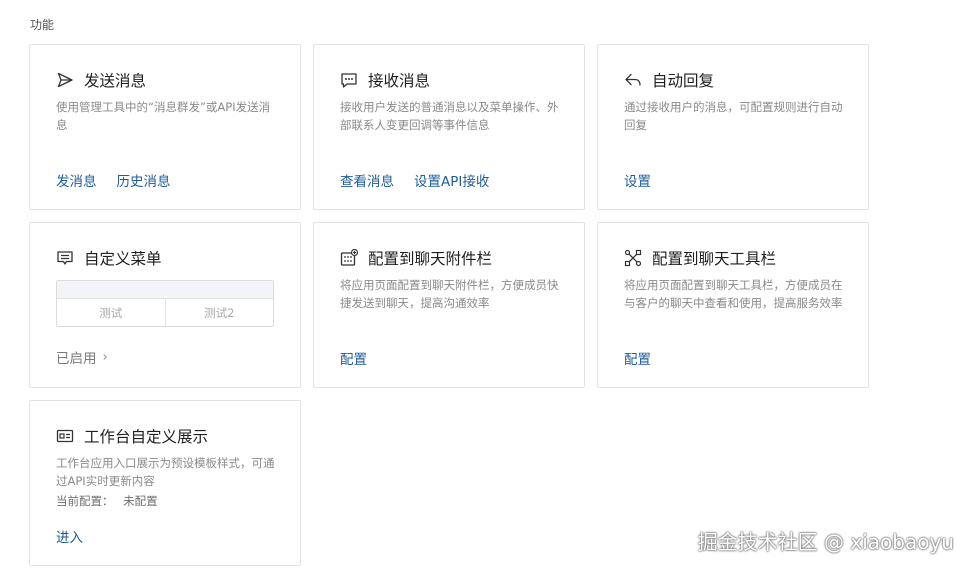 The height and width of the screenshot is (573, 972). I want to click on setup-api-receive-link: 设置API接收, so click(451, 180).